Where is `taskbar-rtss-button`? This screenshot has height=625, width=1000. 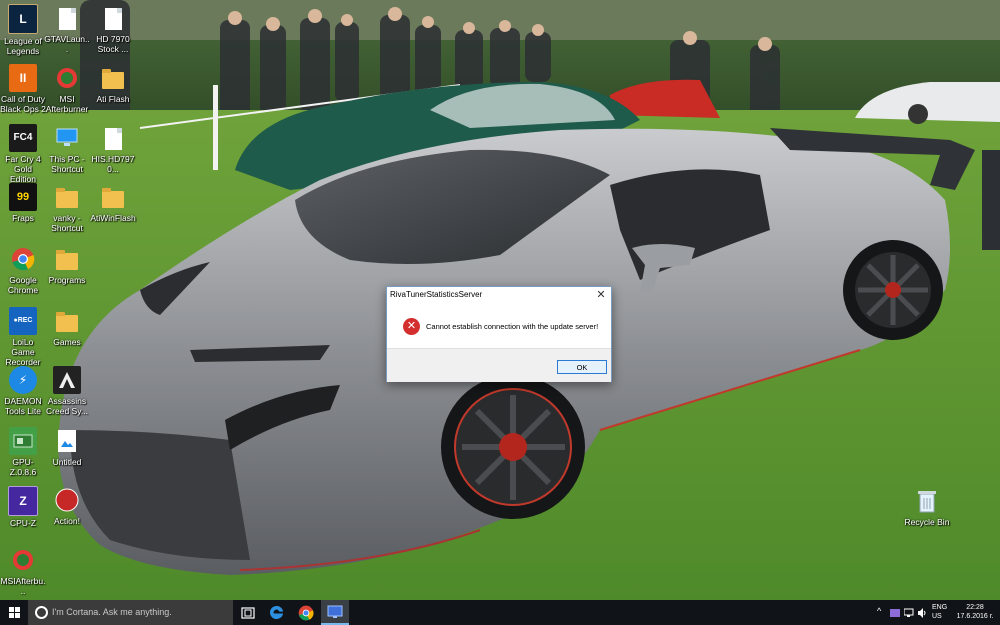 taskbar-rtss-button is located at coordinates (335, 612).